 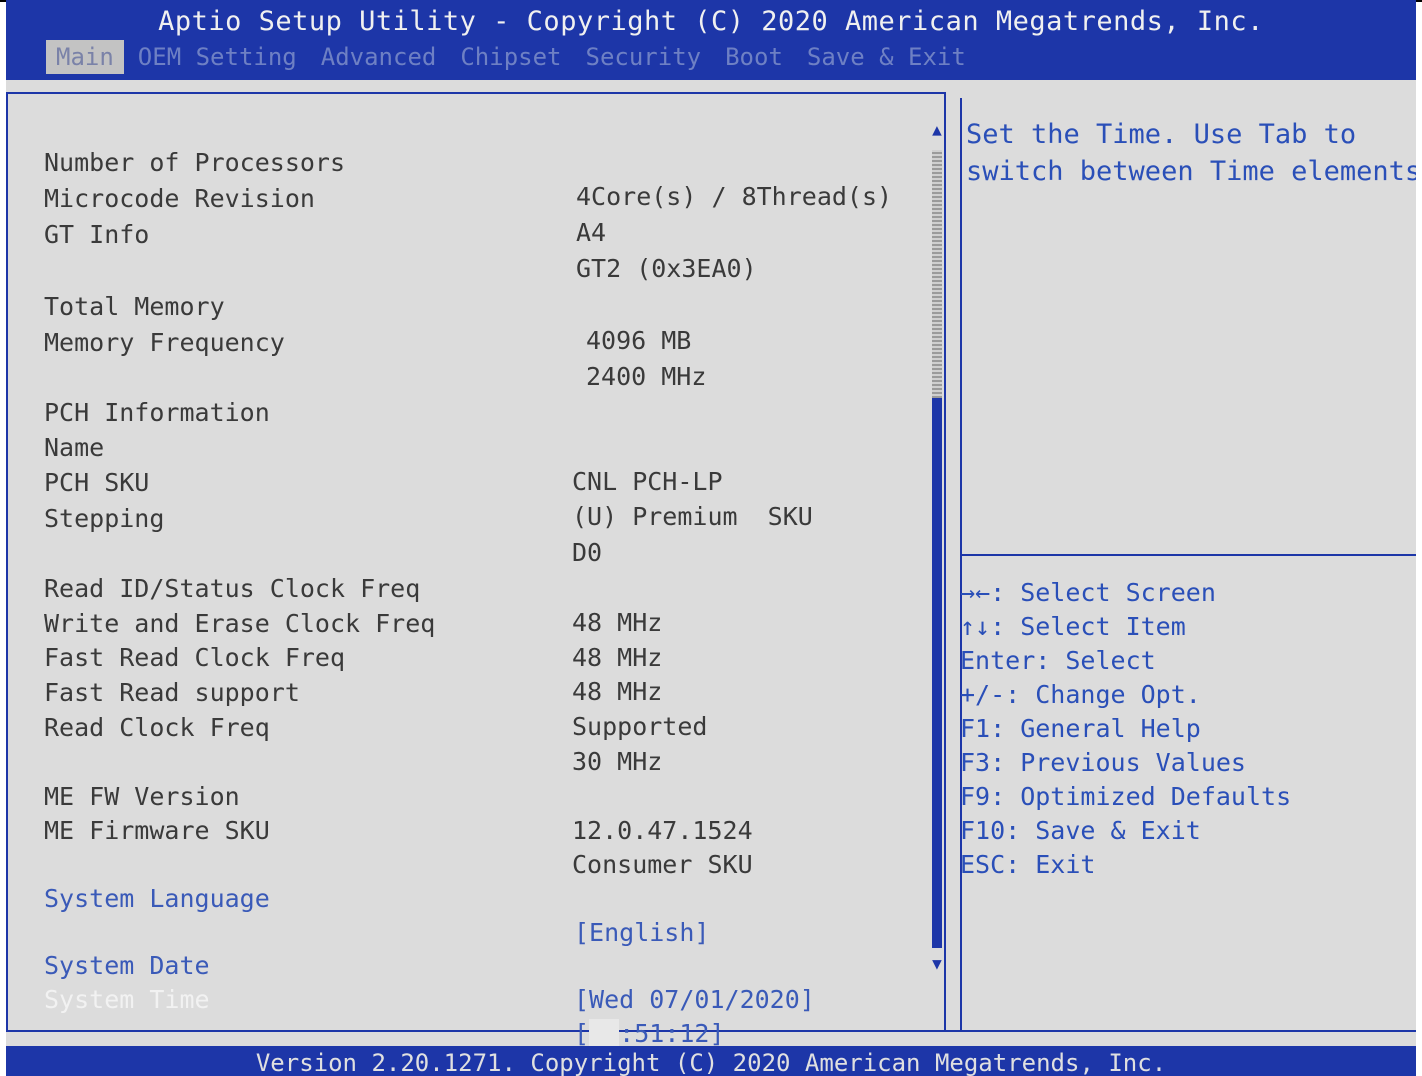 What do you see at coordinates (1103, 762) in the screenshot?
I see `key-previous-values: F3: Previous Values` at bounding box center [1103, 762].